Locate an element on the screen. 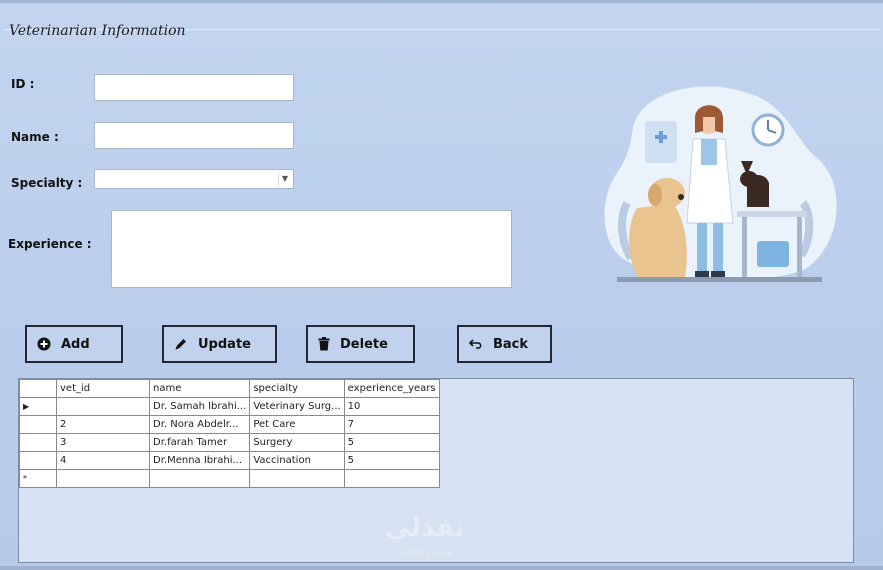 Image resolution: width=883 pixels, height=570 pixels. delete-button-label: Delete is located at coordinates (364, 344).